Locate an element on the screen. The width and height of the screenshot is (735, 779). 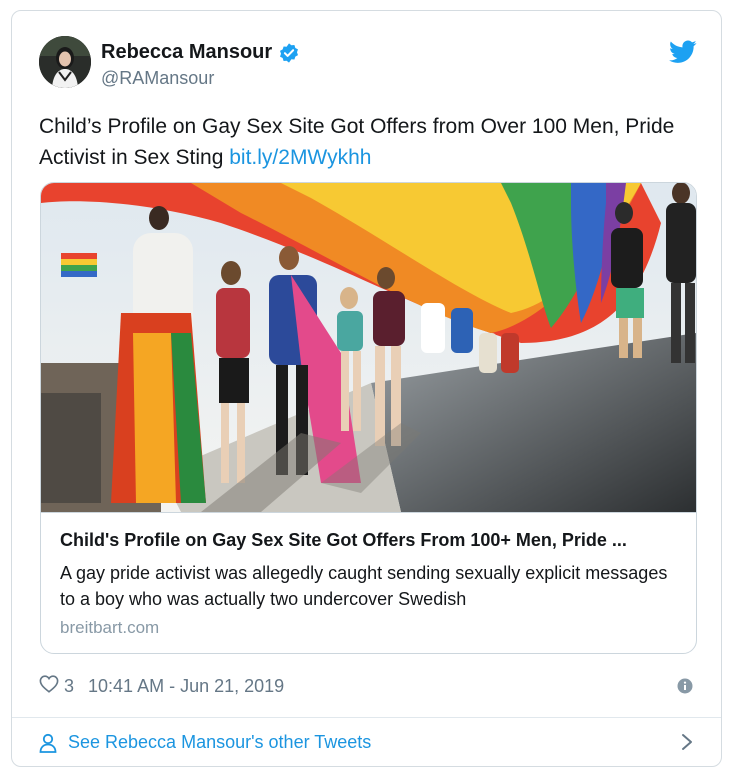
person-icon is located at coordinates (48, 743).